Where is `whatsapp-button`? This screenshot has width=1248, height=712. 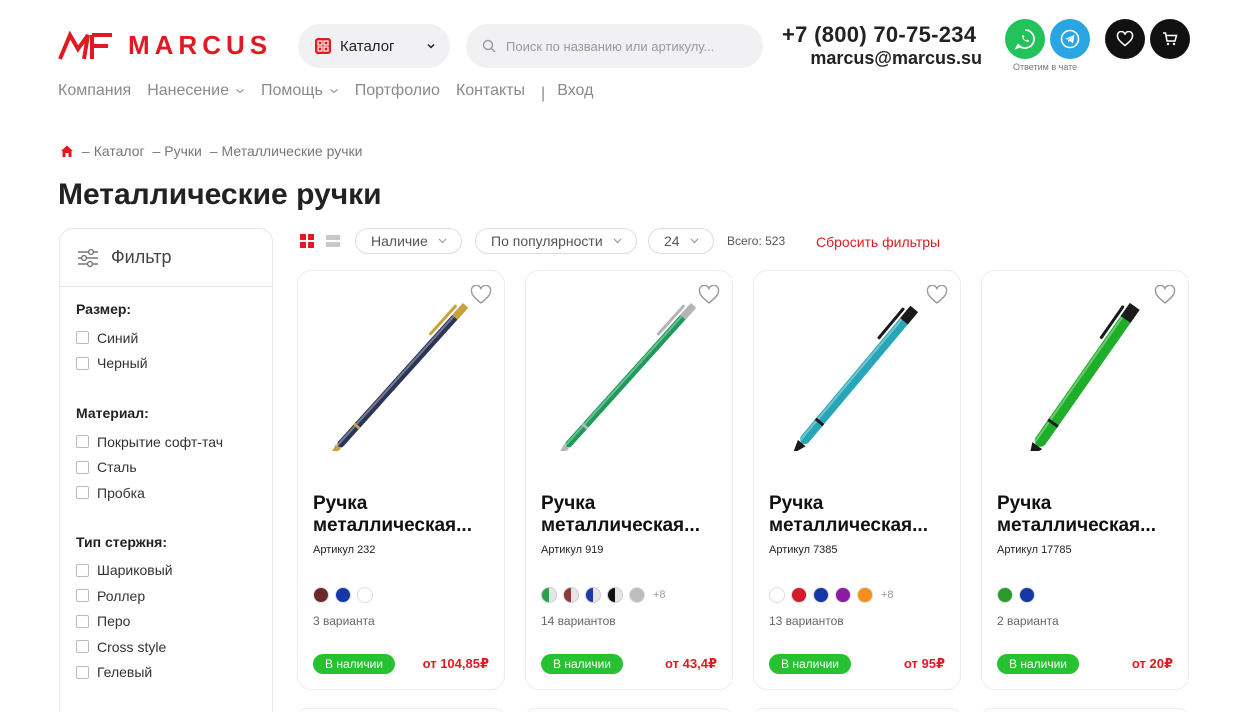 whatsapp-button is located at coordinates (1025, 39).